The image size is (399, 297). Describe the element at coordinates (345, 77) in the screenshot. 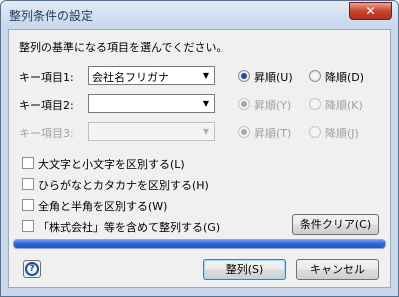

I see `key1-descending-label: 降順(D)` at that location.